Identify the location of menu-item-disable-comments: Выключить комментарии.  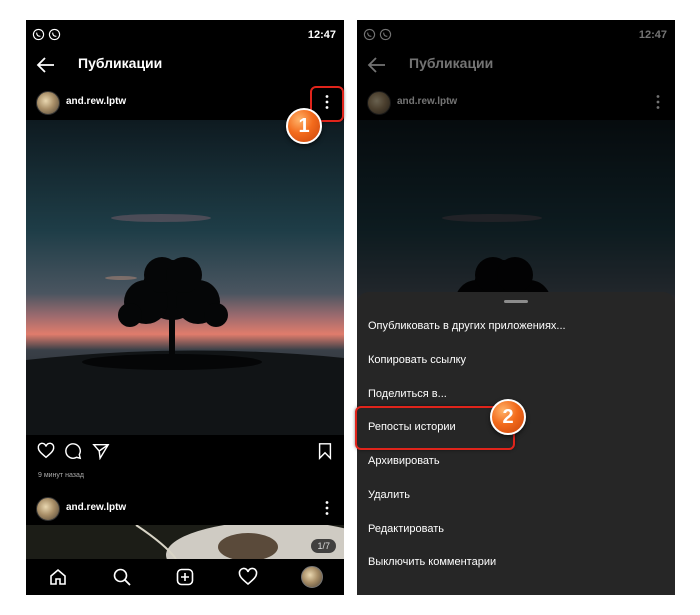
(432, 562).